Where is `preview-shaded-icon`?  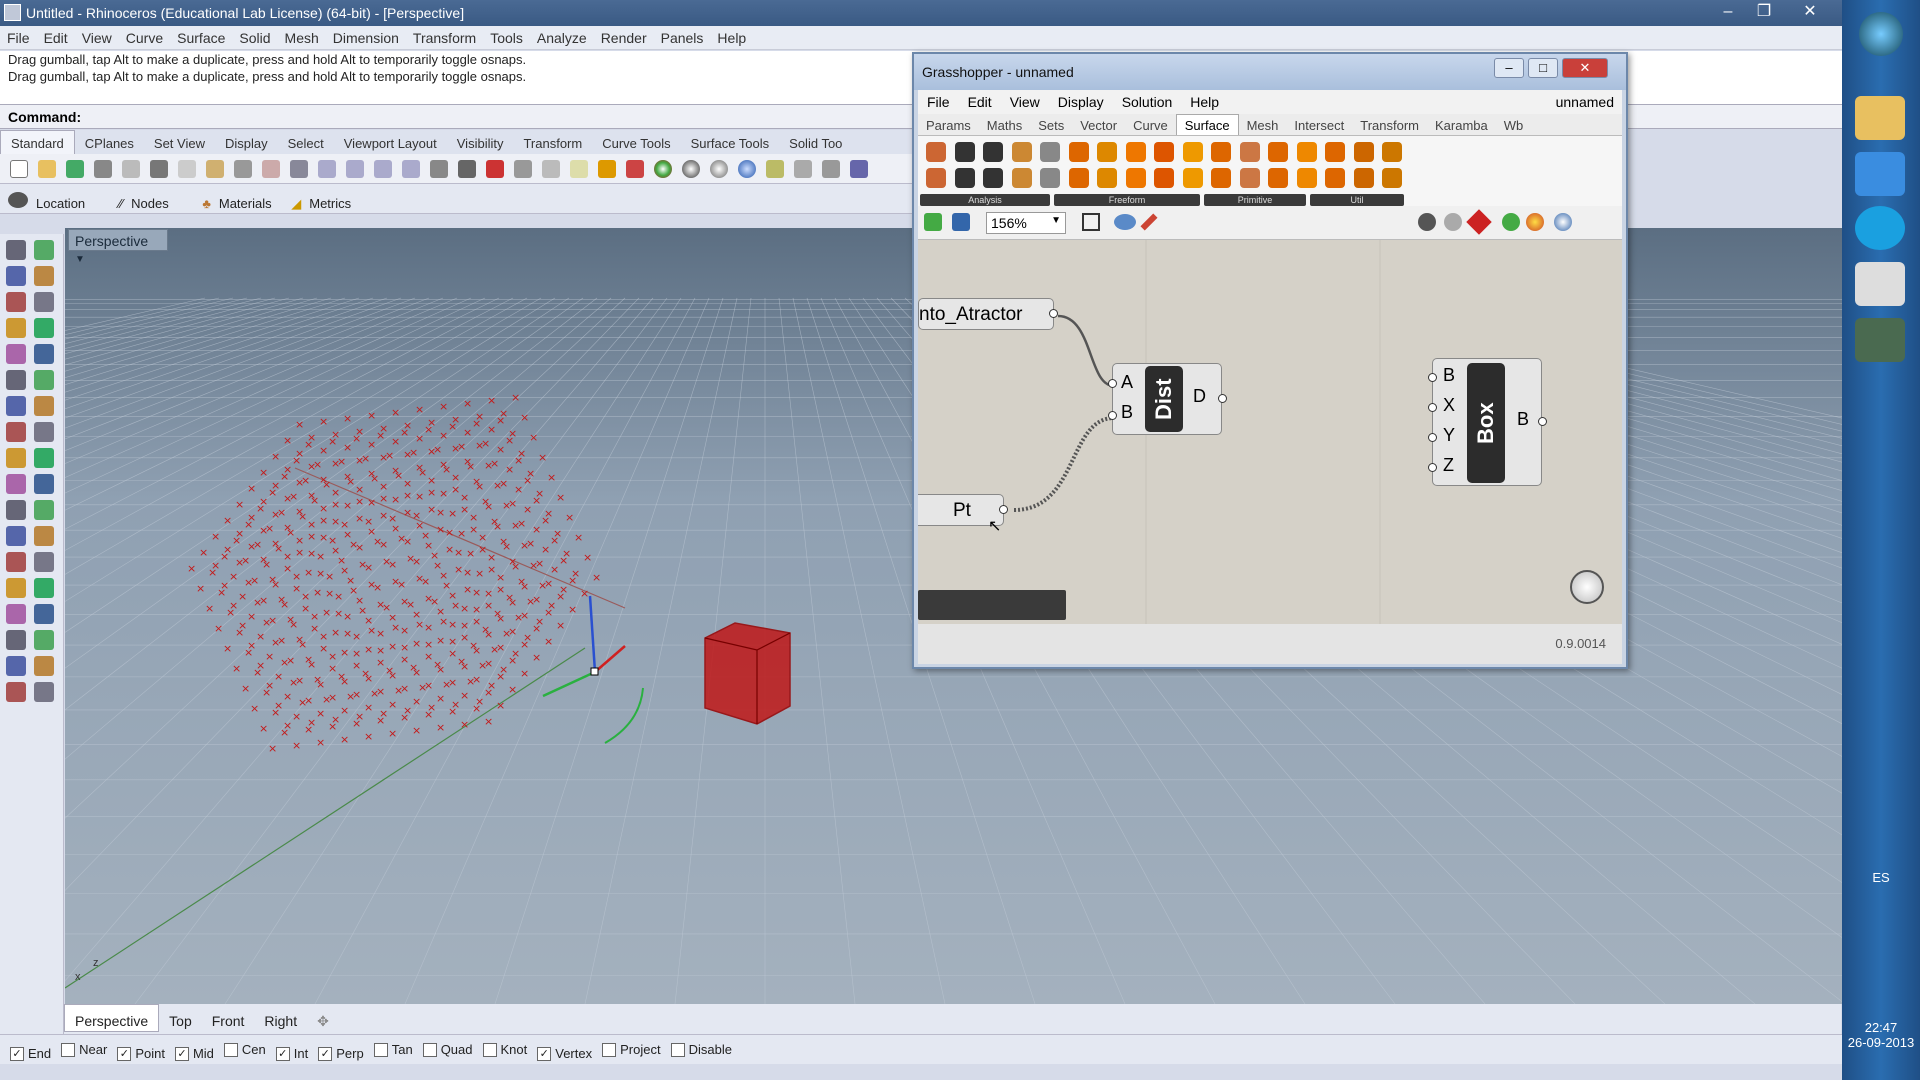
preview-shaded-icon is located at coordinates (1511, 222).